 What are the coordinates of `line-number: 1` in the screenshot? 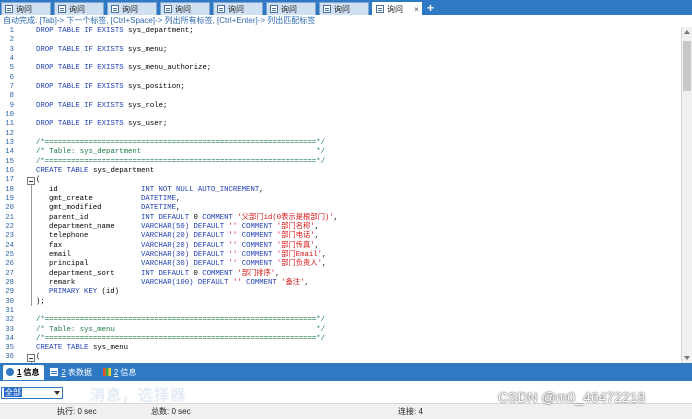 It's located at (11, 31).